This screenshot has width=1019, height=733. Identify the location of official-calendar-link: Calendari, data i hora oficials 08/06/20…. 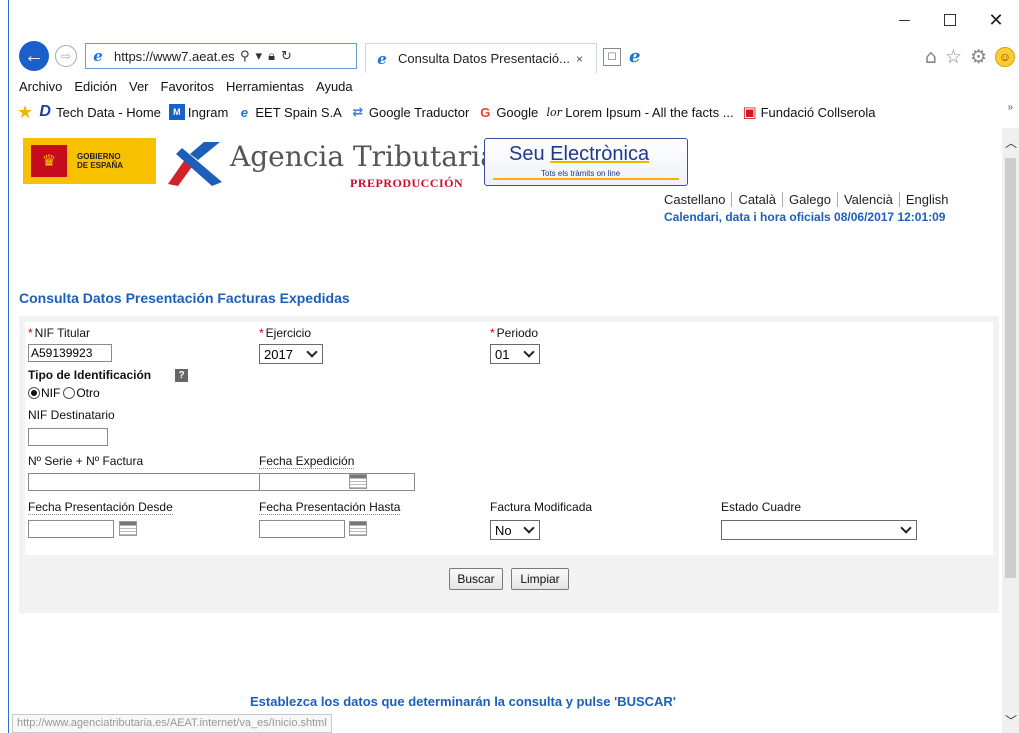
(804, 217).